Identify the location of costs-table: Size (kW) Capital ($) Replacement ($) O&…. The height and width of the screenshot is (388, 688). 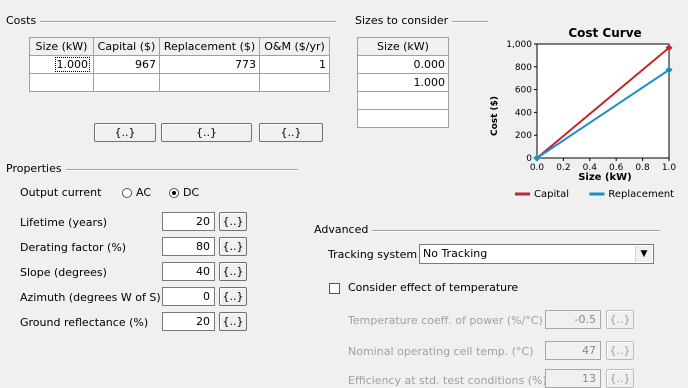
(179, 64).